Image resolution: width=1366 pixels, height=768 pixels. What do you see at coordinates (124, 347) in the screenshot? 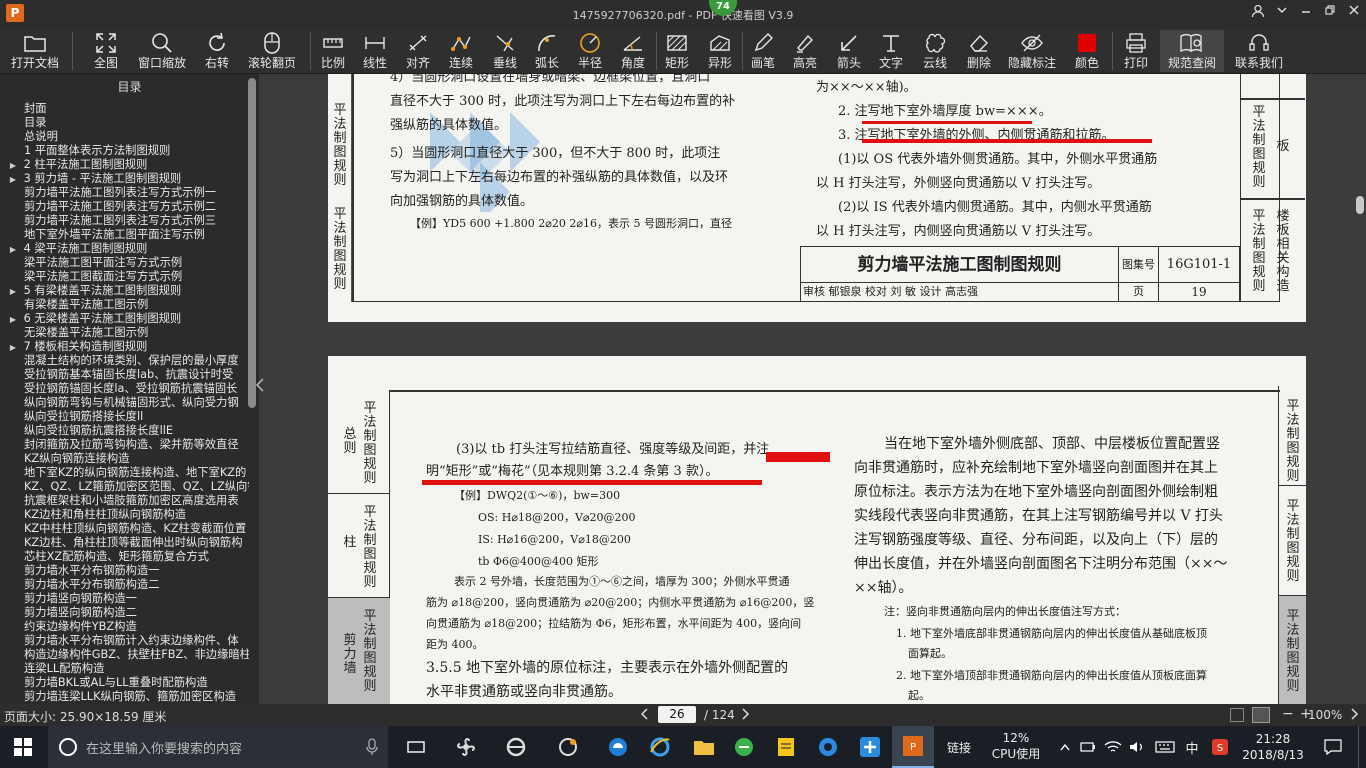
I see `toc-item: ▶ 7 楼板相关构造制图规则` at bounding box center [124, 347].